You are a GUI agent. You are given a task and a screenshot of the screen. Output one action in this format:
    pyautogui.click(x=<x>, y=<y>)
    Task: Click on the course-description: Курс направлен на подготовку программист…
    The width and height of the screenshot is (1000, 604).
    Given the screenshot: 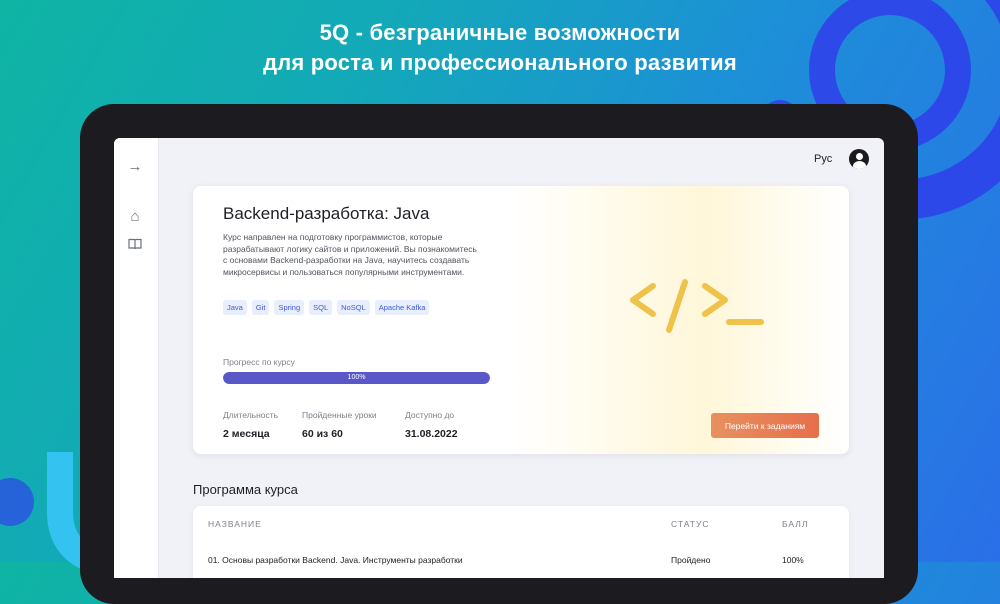 What is the action you would take?
    pyautogui.click(x=350, y=254)
    